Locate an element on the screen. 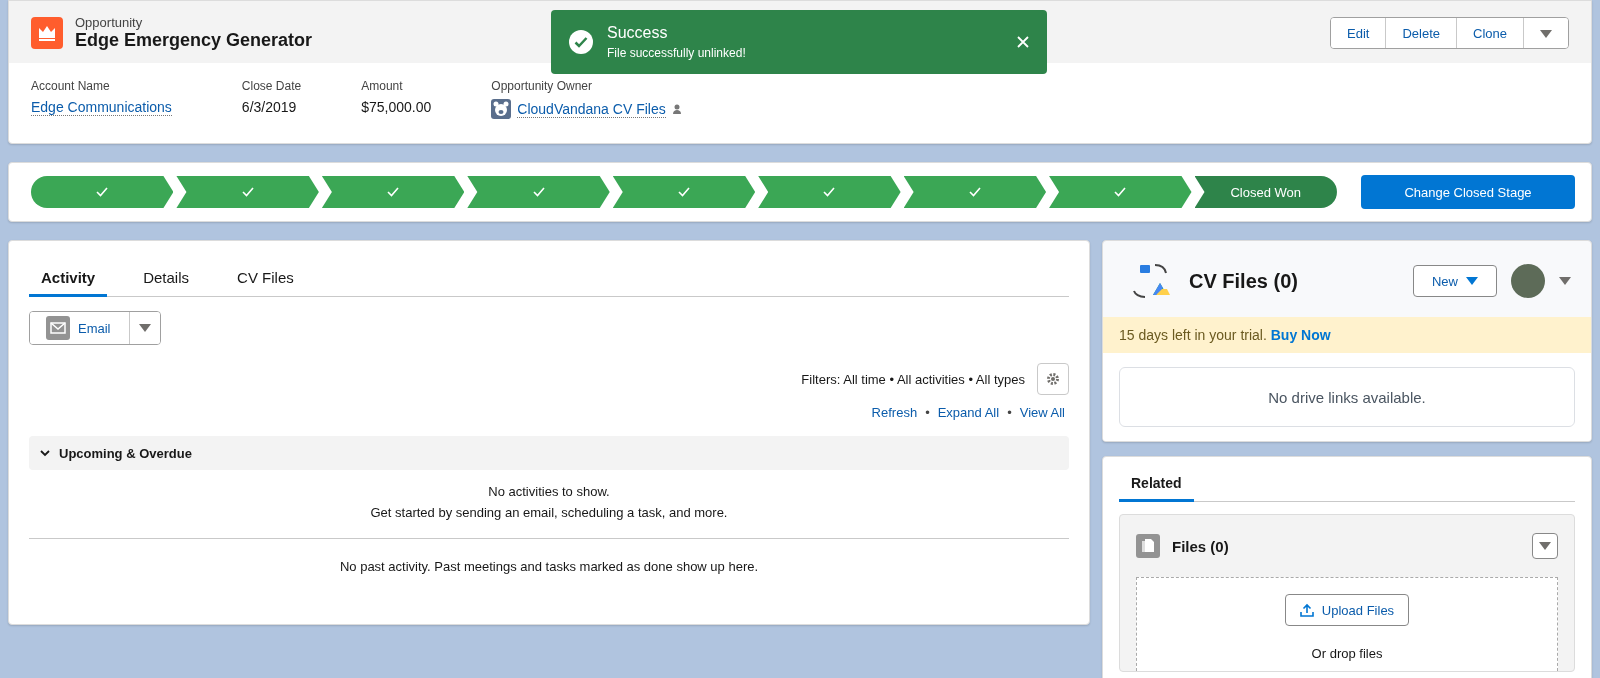 Image resolution: width=1600 pixels, height=678 pixels. email-icon is located at coordinates (58, 328).